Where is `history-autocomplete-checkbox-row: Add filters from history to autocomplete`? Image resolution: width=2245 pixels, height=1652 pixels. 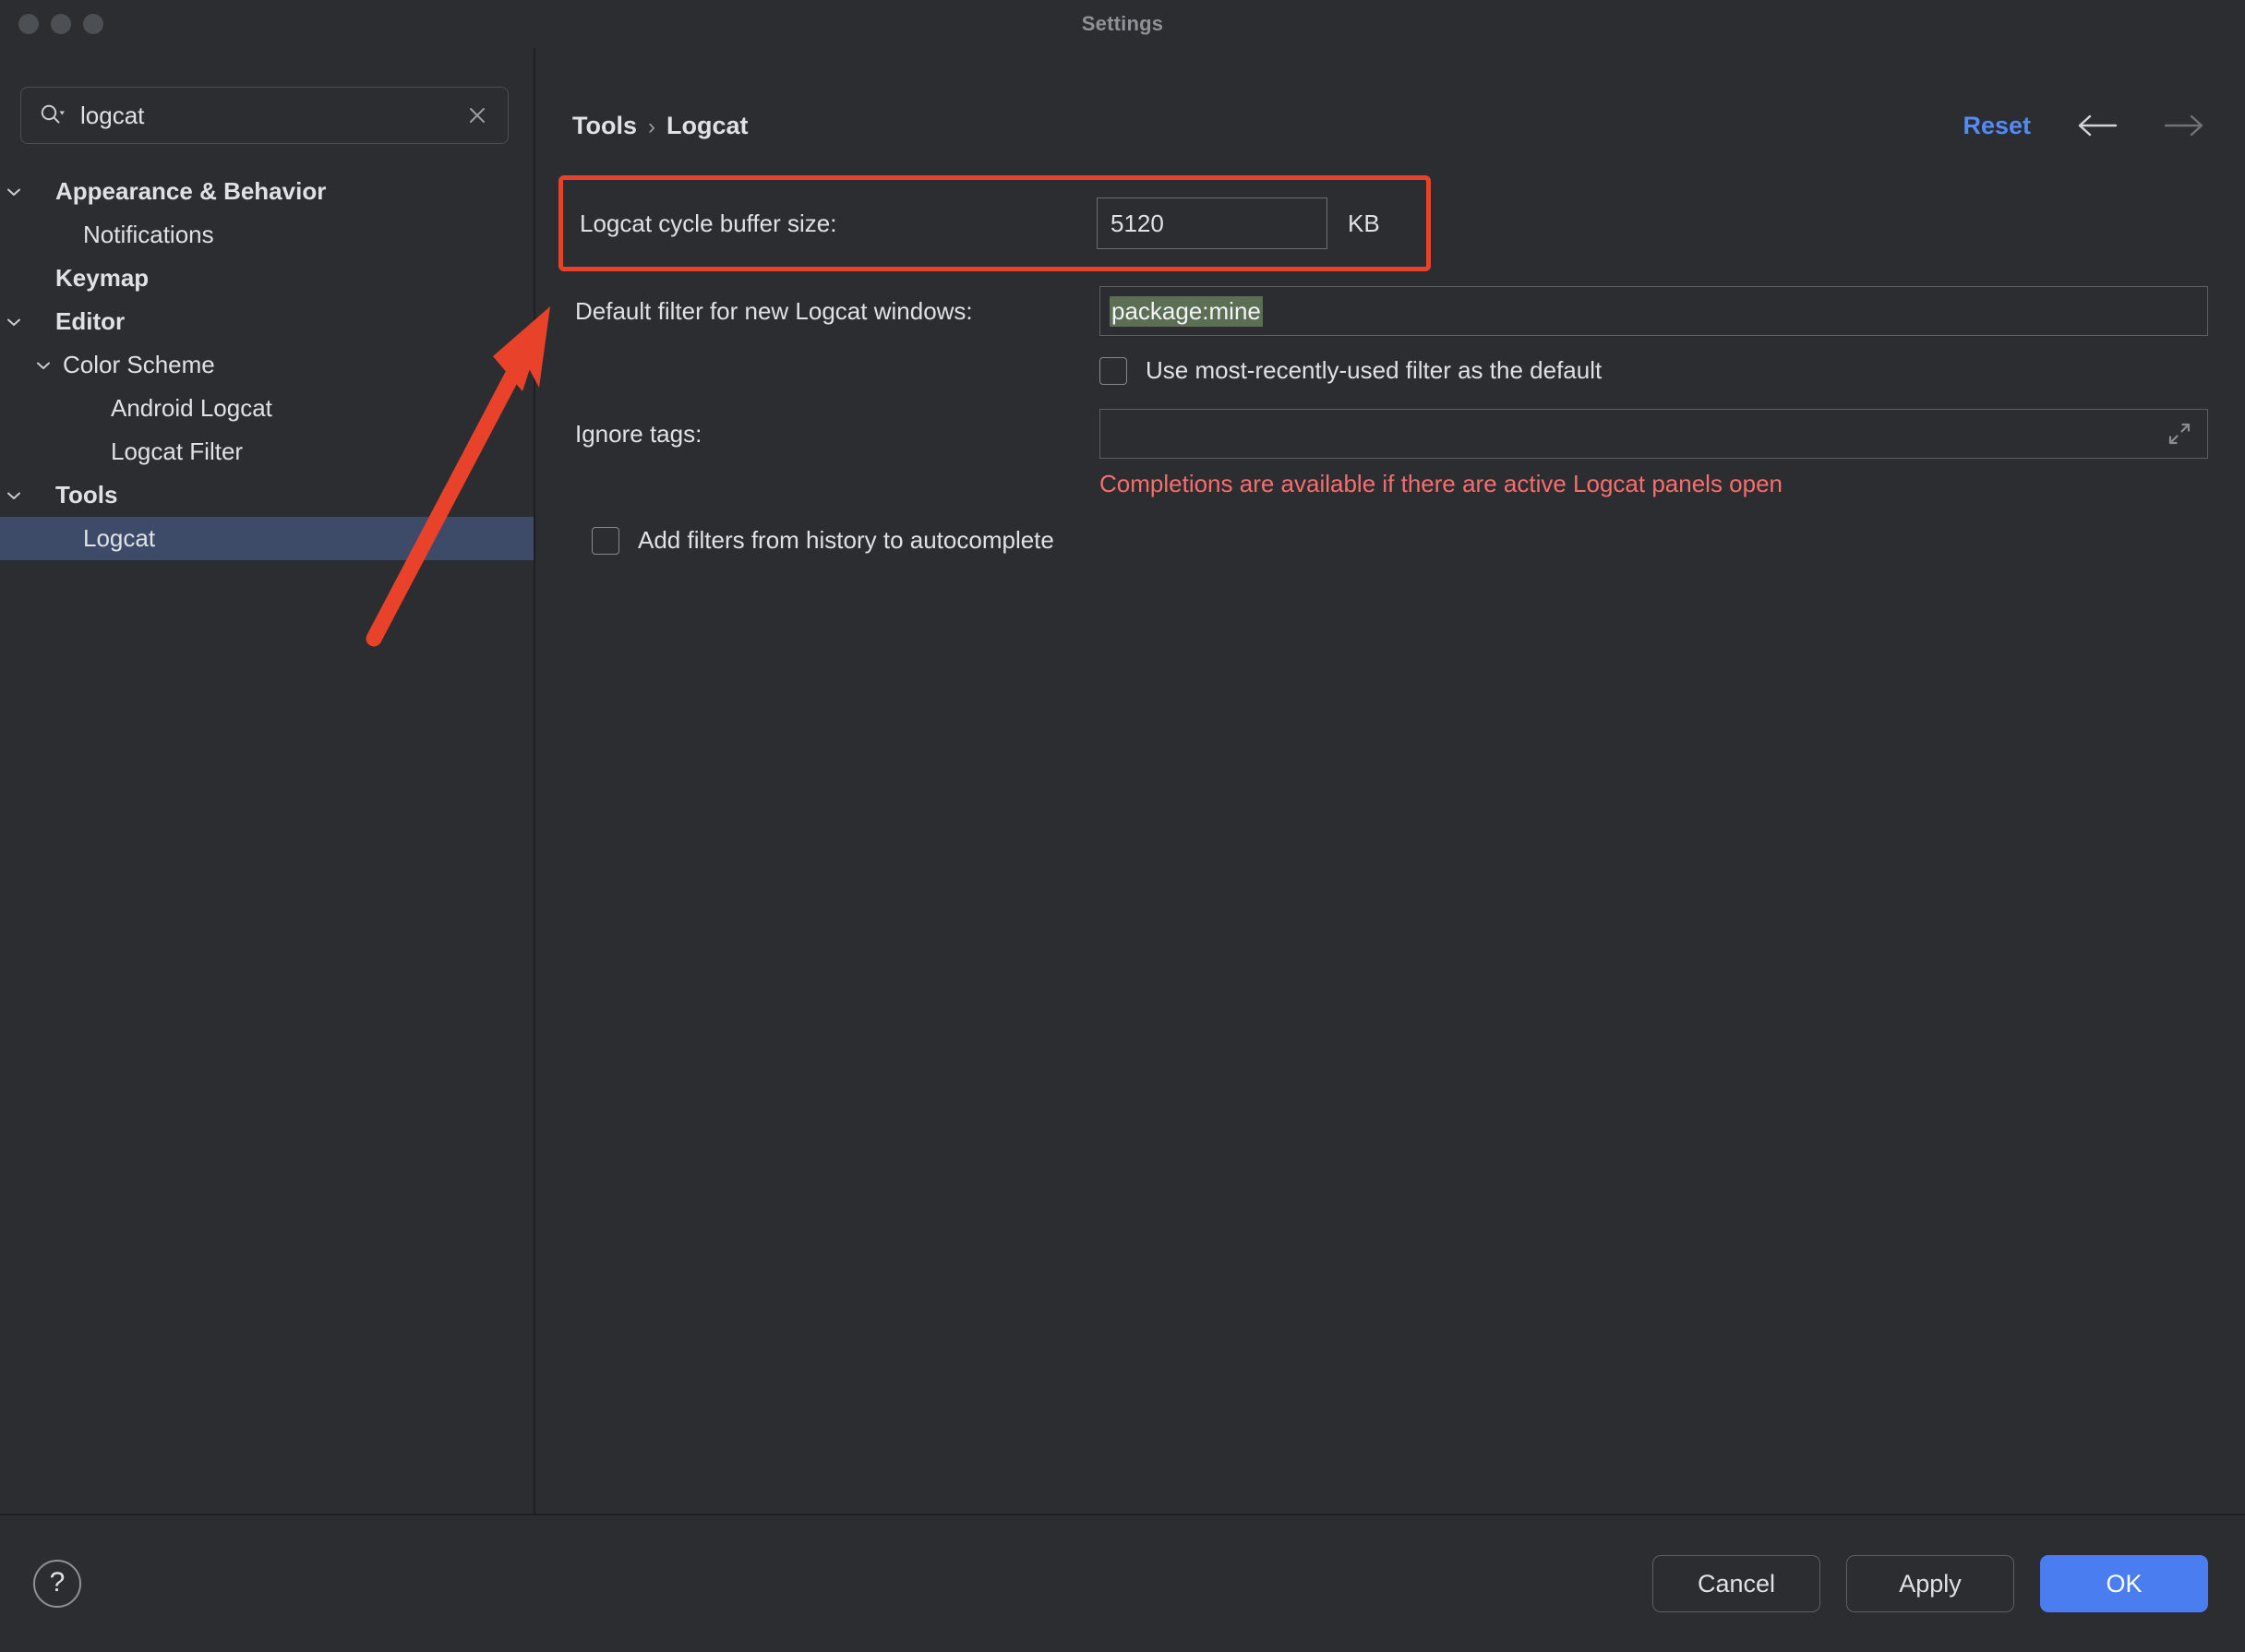
history-autocomplete-checkbox-row: Add filters from history to autocomplete is located at coordinates (1410, 540).